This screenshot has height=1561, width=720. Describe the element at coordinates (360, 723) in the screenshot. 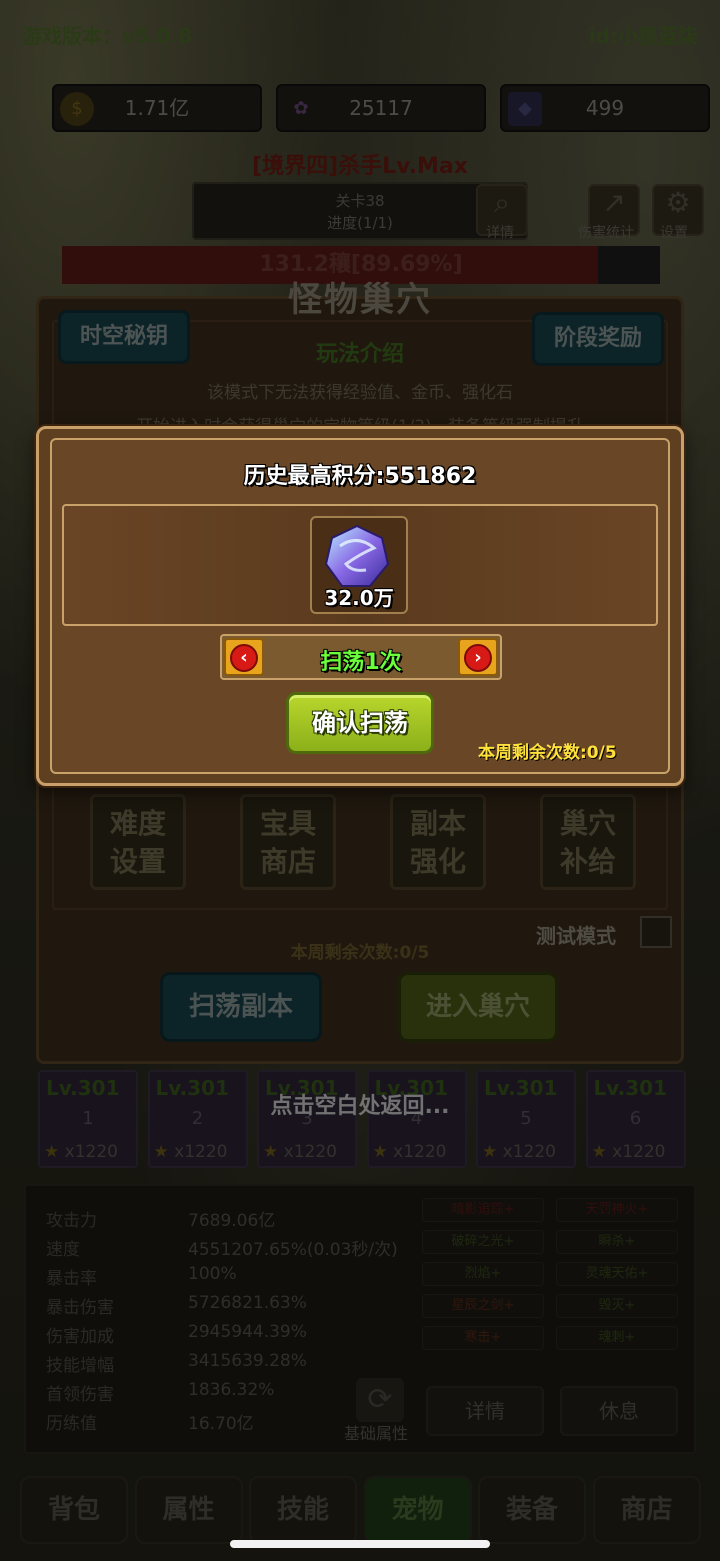

I see `confirm-sweep-button: 确认扫荡` at that location.